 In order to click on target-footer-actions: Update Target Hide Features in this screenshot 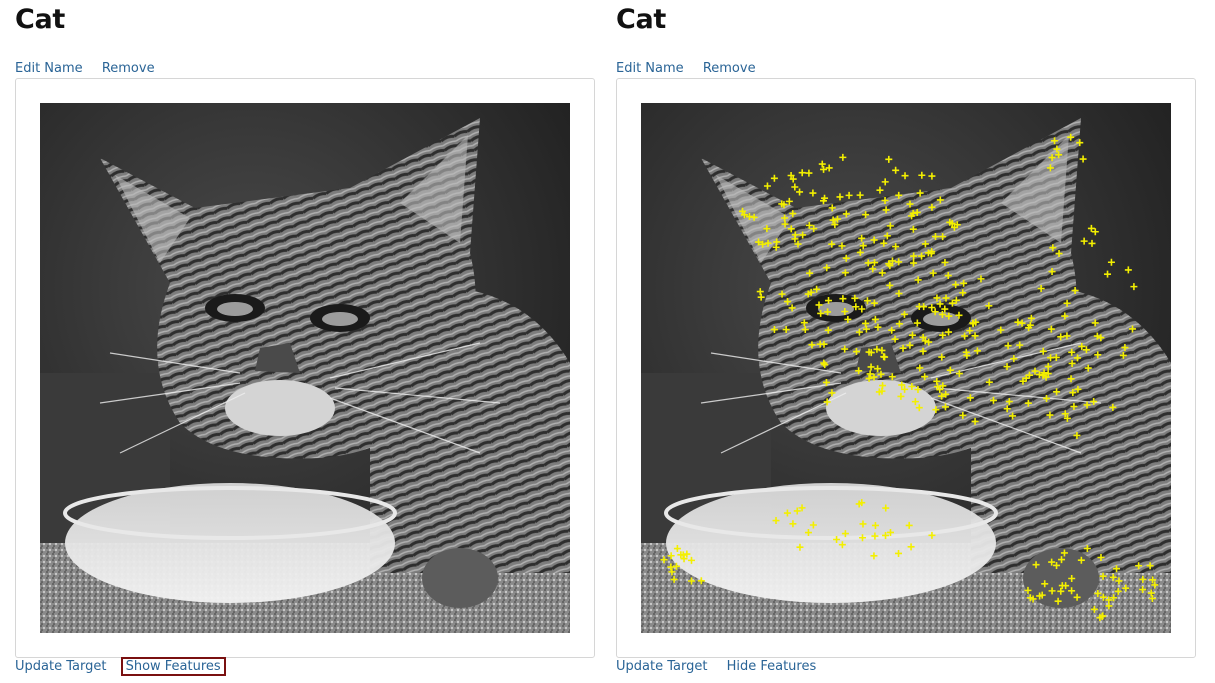, I will do `click(723, 666)`.